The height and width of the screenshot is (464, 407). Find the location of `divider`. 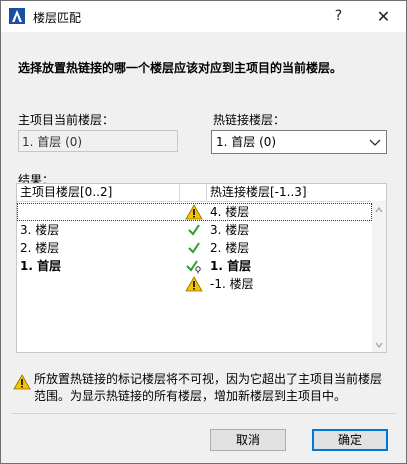

divider is located at coordinates (203, 413).